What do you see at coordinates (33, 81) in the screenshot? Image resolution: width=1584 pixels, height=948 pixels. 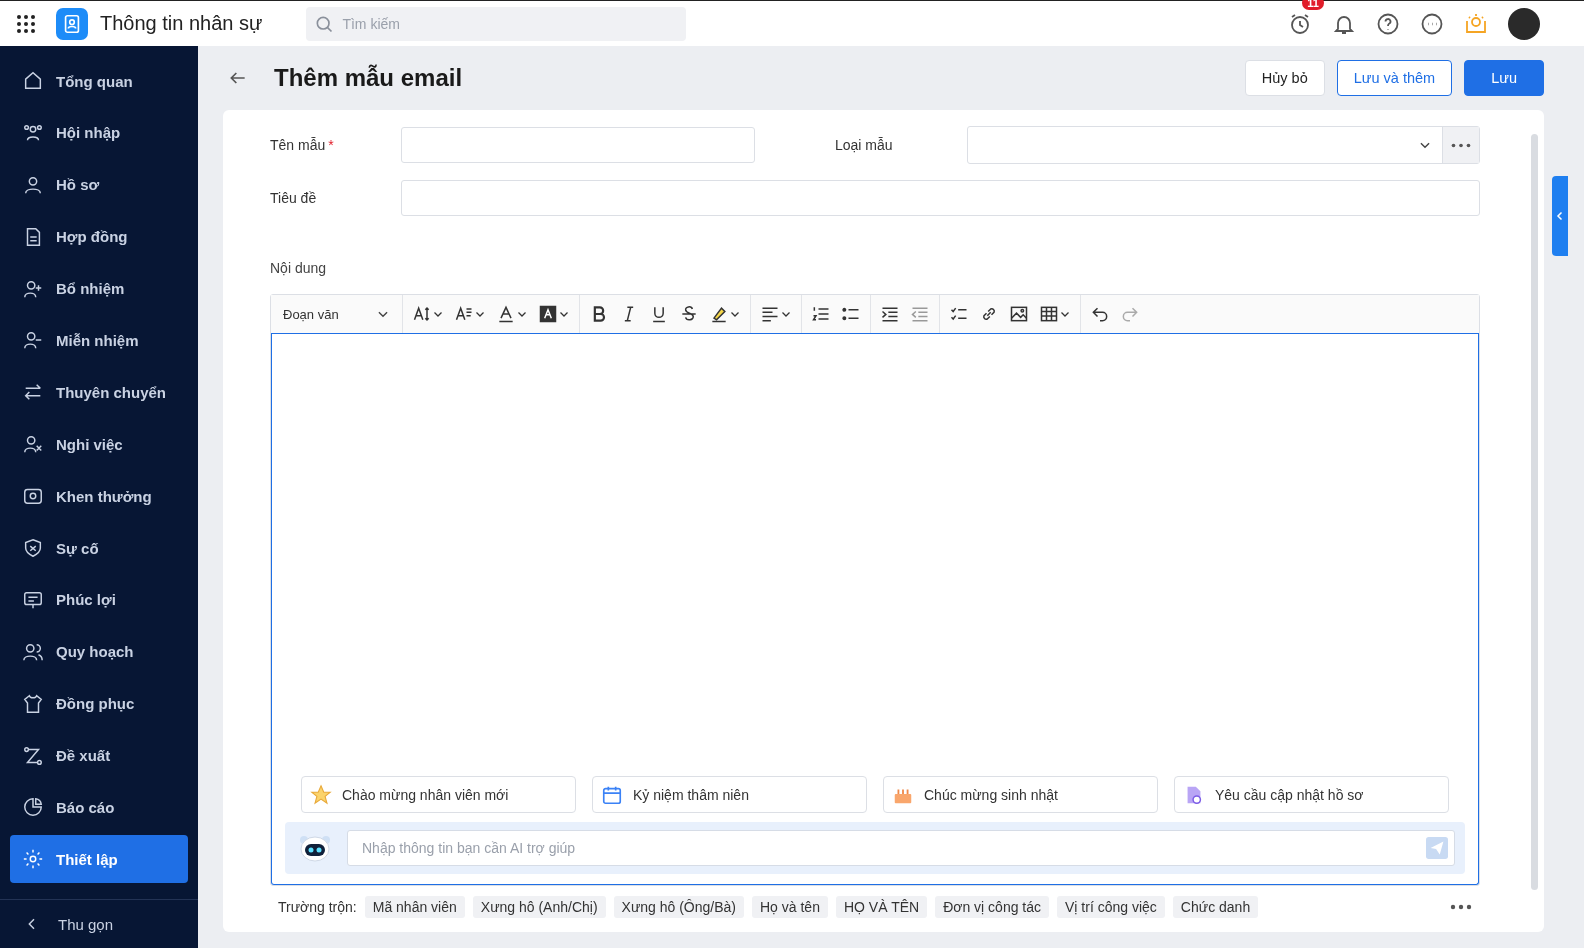 I see `home-icon` at bounding box center [33, 81].